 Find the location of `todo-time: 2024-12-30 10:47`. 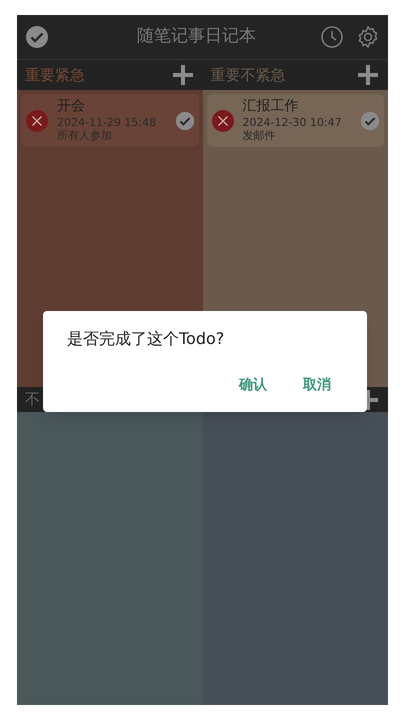

todo-time: 2024-12-30 10:47 is located at coordinates (292, 123).